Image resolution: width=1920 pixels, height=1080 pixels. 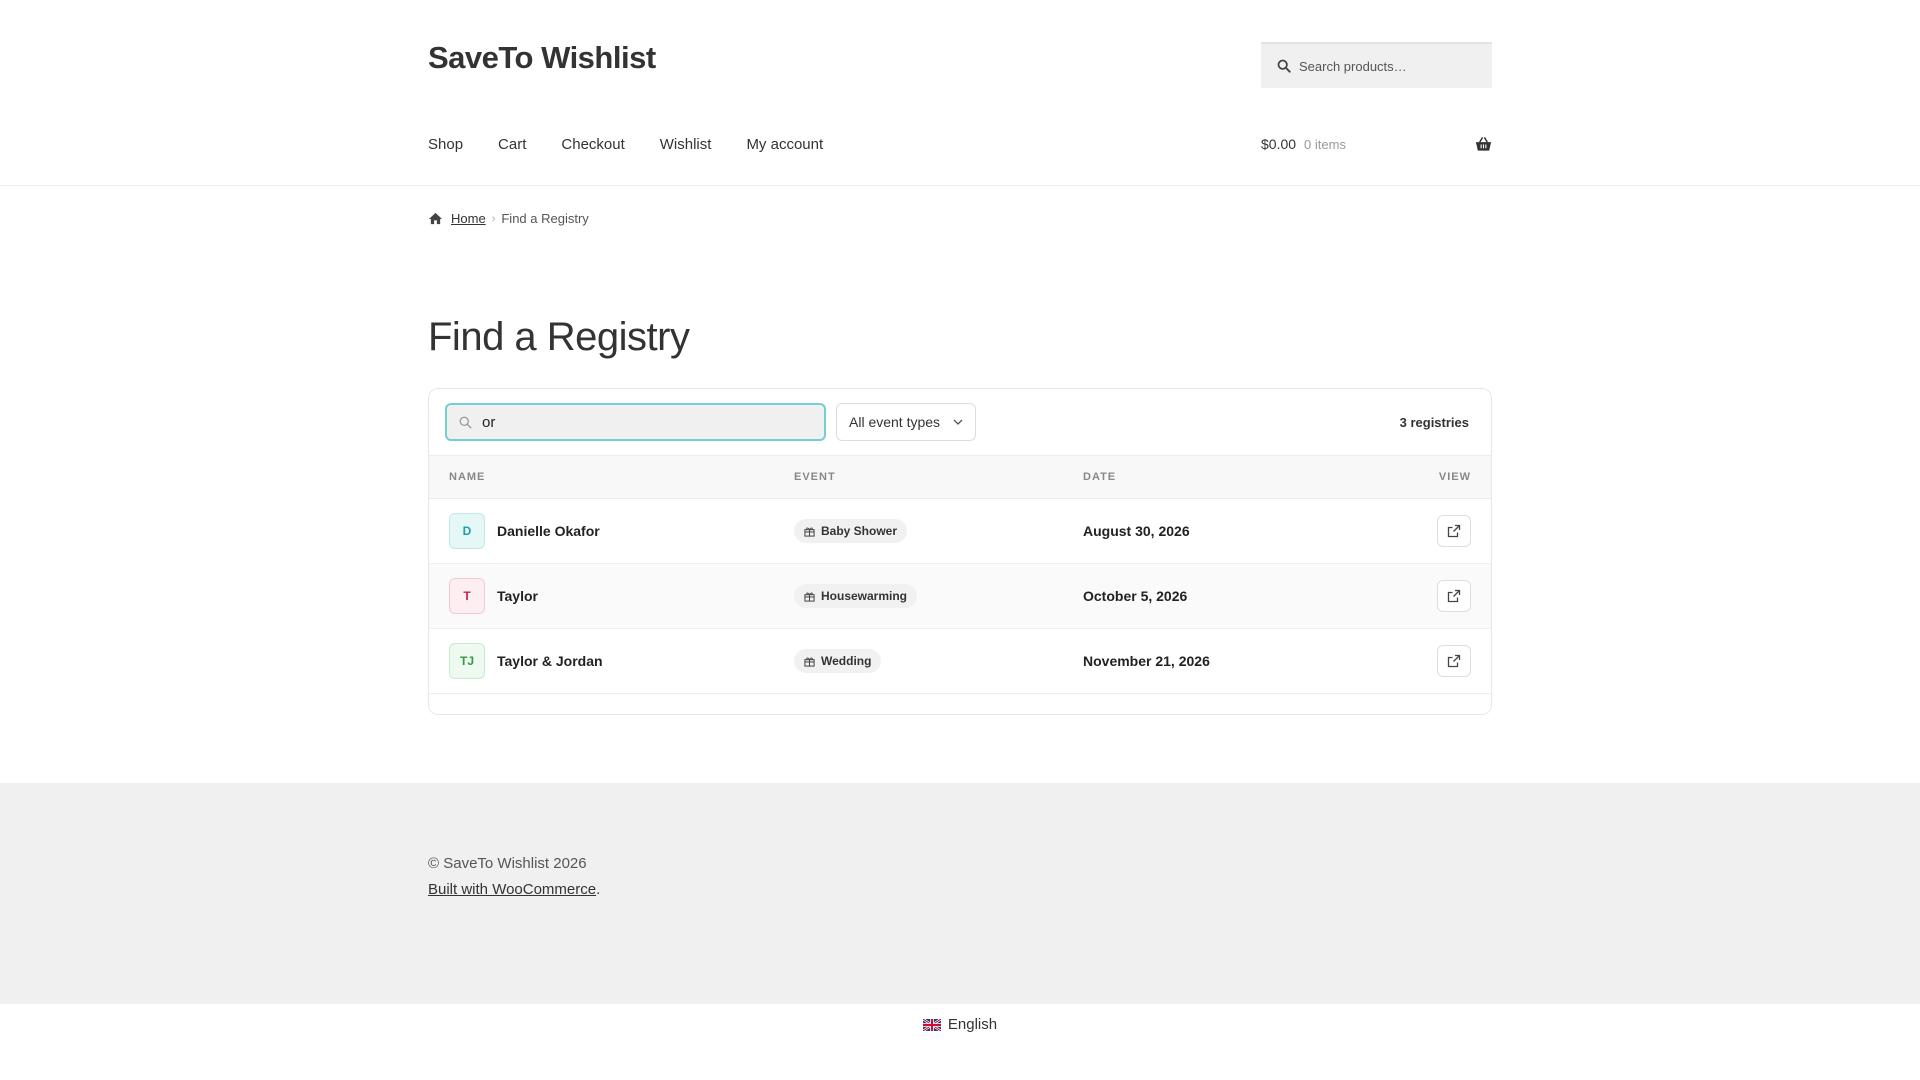 I want to click on nav-checkout: Checkout, so click(x=592, y=144).